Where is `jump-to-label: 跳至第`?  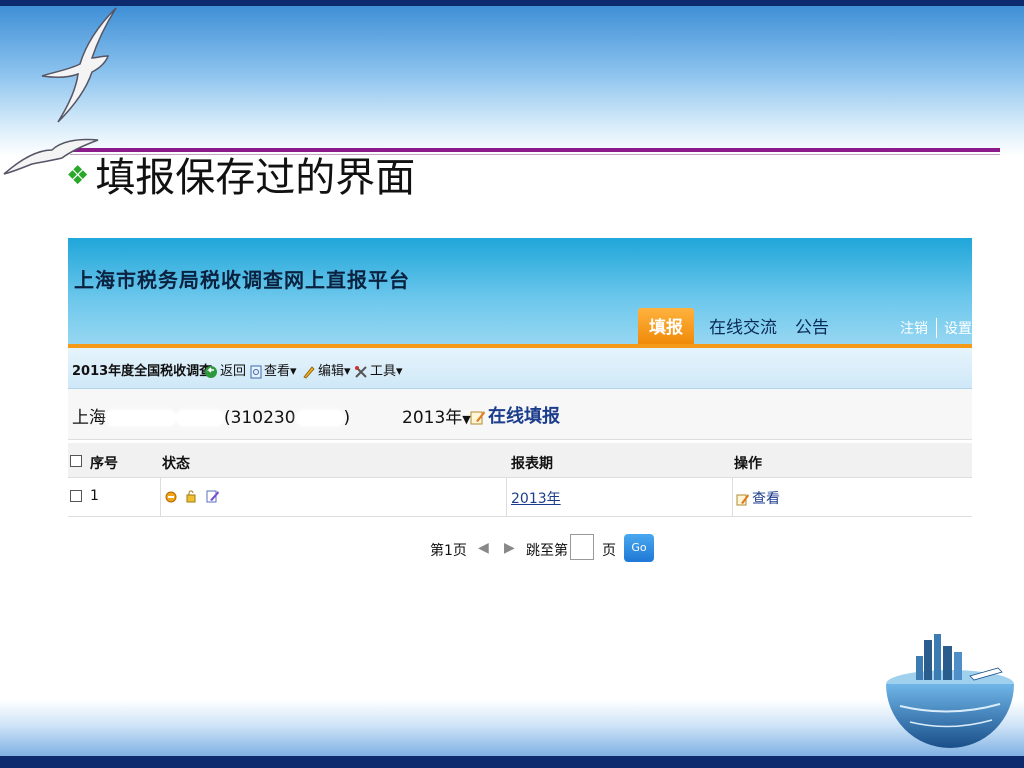 jump-to-label: 跳至第 is located at coordinates (547, 551).